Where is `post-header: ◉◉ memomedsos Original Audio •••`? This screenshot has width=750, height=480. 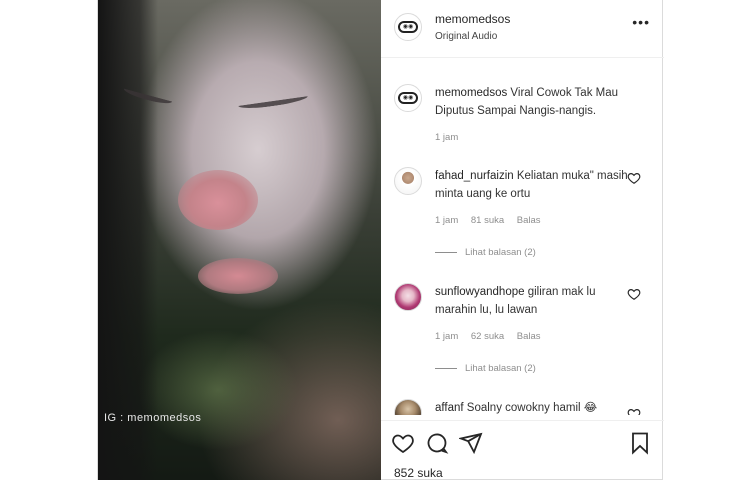
post-header: ◉◉ memomedsos Original Audio ••• is located at coordinates (522, 29).